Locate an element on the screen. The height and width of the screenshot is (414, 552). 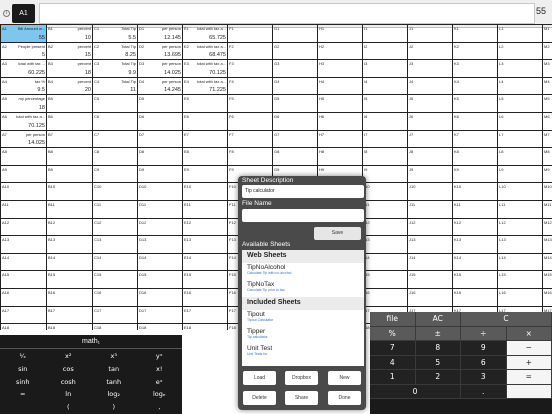
numeric-key is located at coordinates (529, 391).